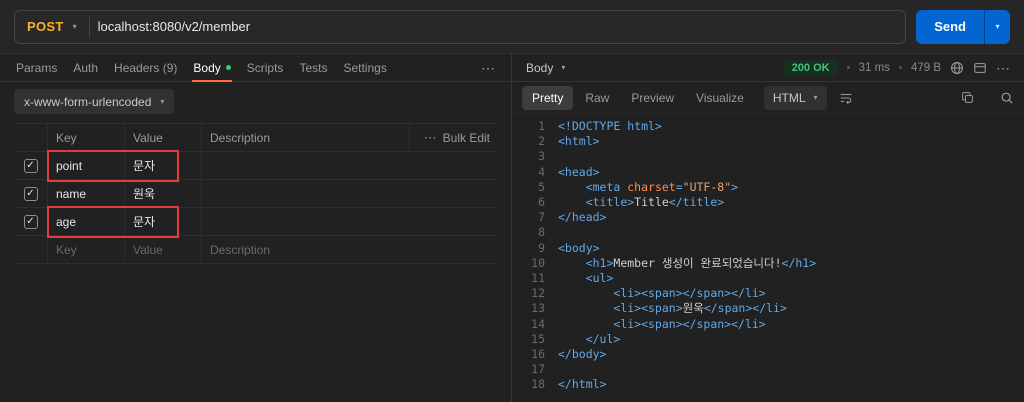 This screenshot has height=402, width=1024. I want to click on header-value: Value, so click(163, 138).